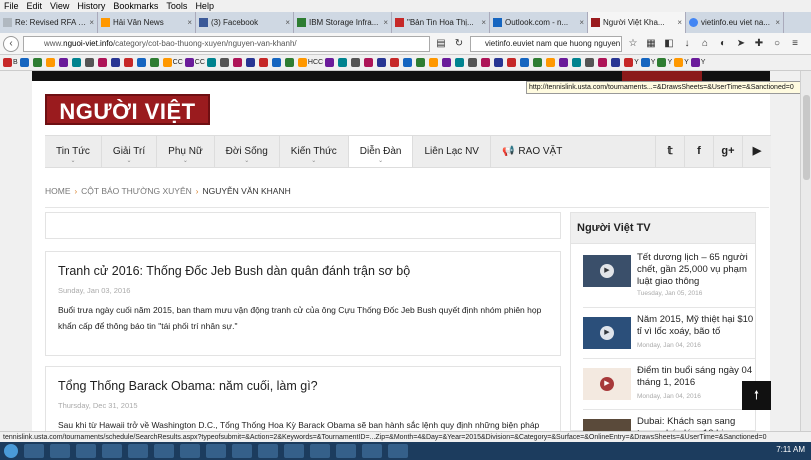 The width and height of the screenshot is (811, 460). What do you see at coordinates (58, 191) in the screenshot?
I see `breadcrumb-home: HOME` at bounding box center [58, 191].